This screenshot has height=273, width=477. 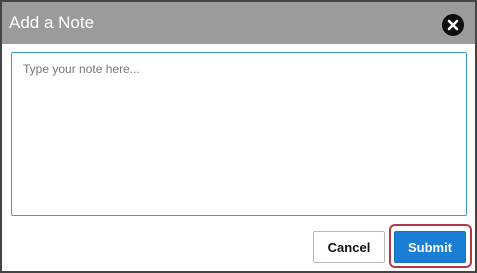 I want to click on submit-button: Submit, so click(x=430, y=247).